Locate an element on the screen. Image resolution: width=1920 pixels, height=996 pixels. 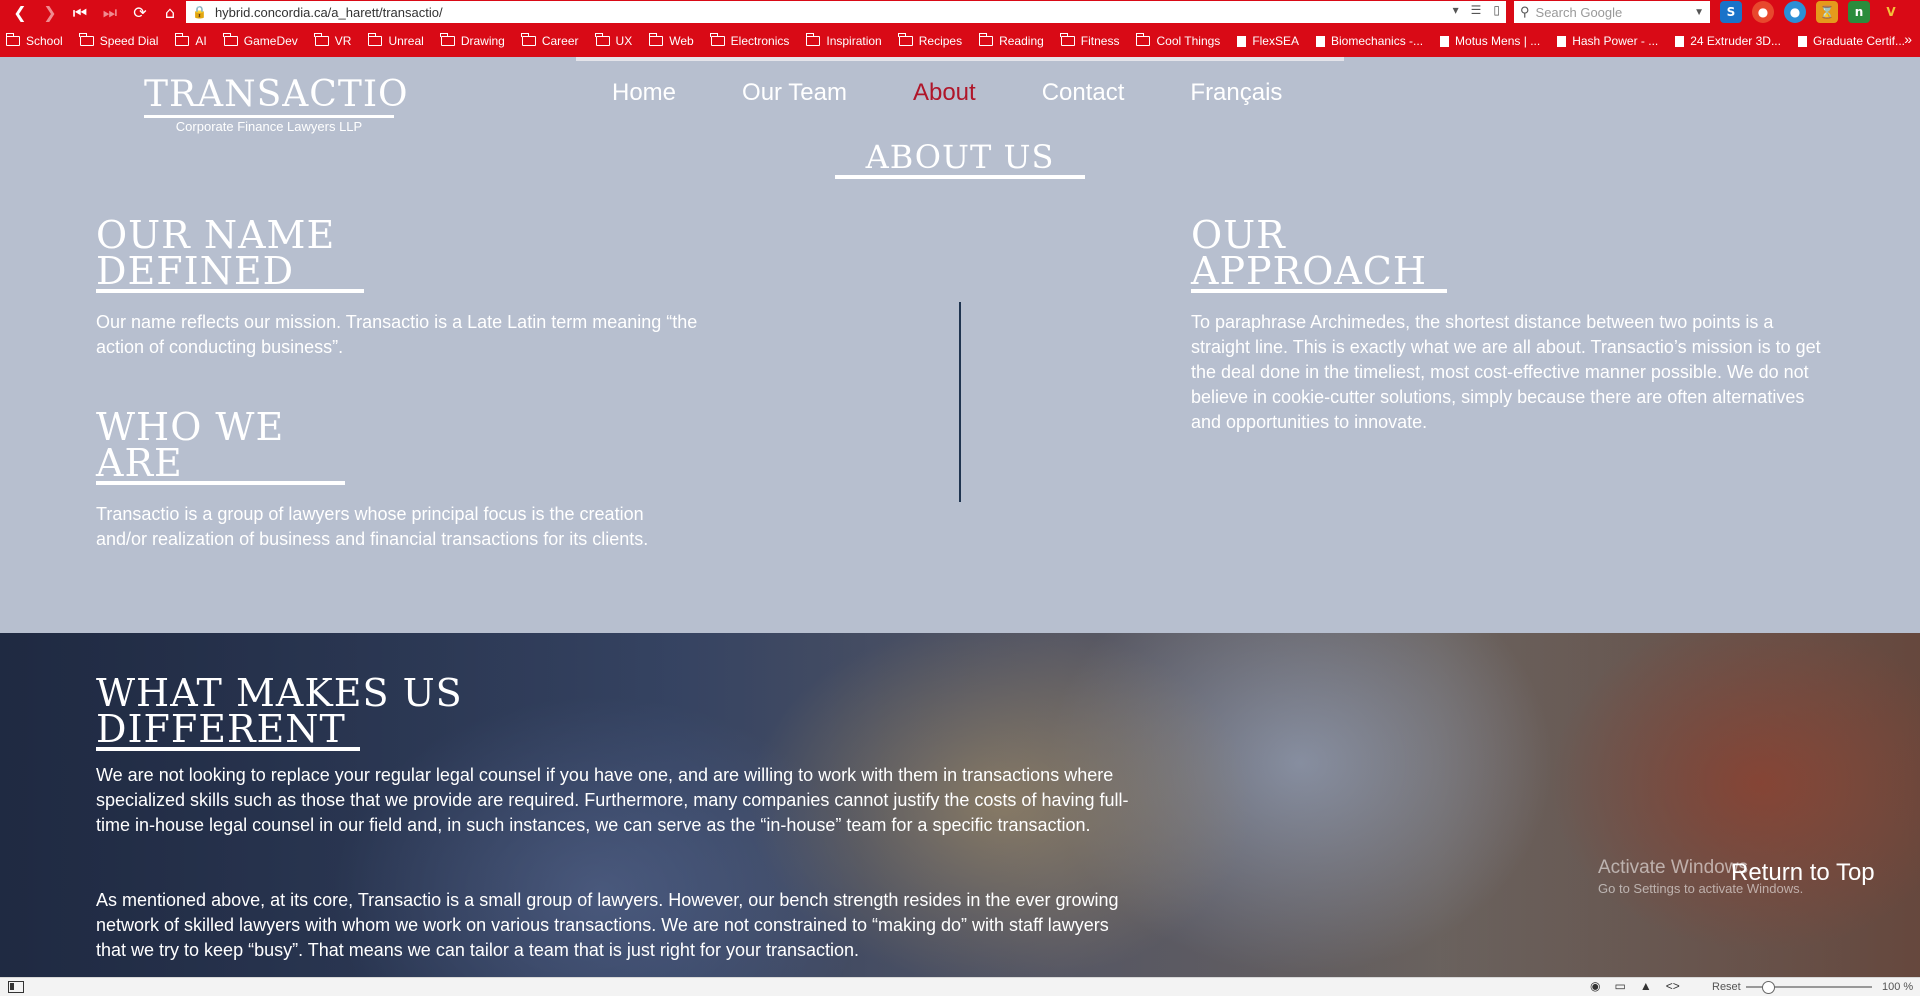
bookmark-label: UX is located at coordinates (624, 41).